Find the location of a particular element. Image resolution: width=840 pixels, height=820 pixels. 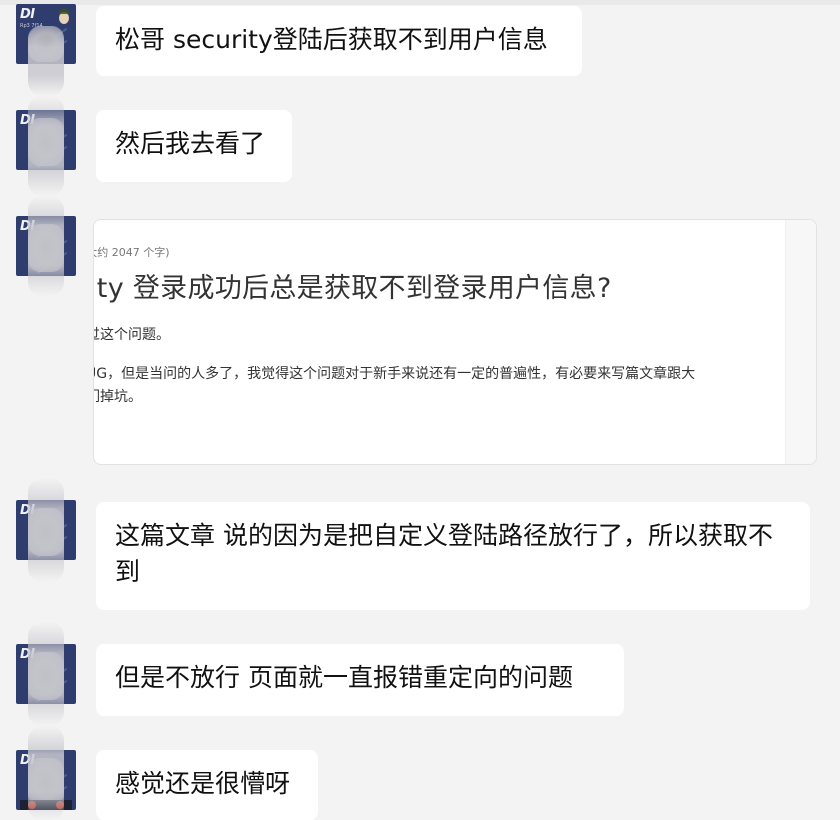

article-scrollbar is located at coordinates (800, 342).